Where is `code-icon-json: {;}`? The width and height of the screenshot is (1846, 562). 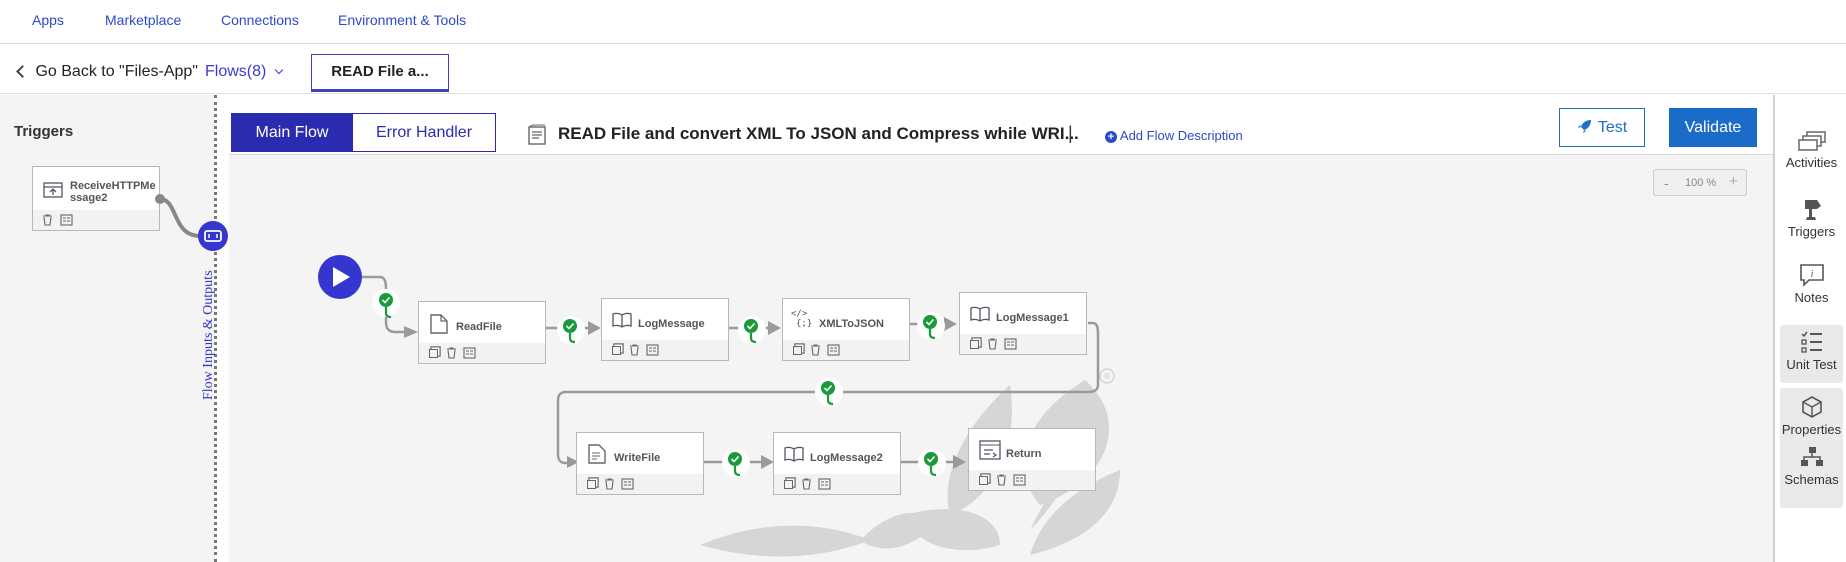
code-icon-json: {;} is located at coordinates (804, 324).